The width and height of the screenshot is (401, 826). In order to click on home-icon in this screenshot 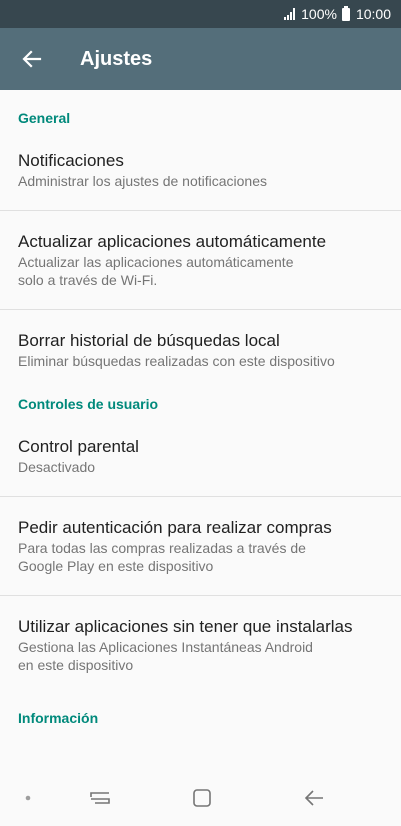, I will do `click(202, 798)`.